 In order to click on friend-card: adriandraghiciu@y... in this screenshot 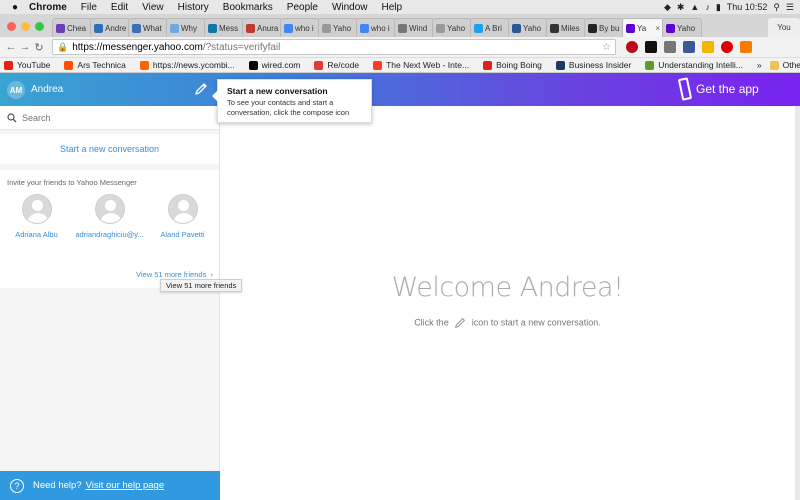, I will do `click(109, 216)`.